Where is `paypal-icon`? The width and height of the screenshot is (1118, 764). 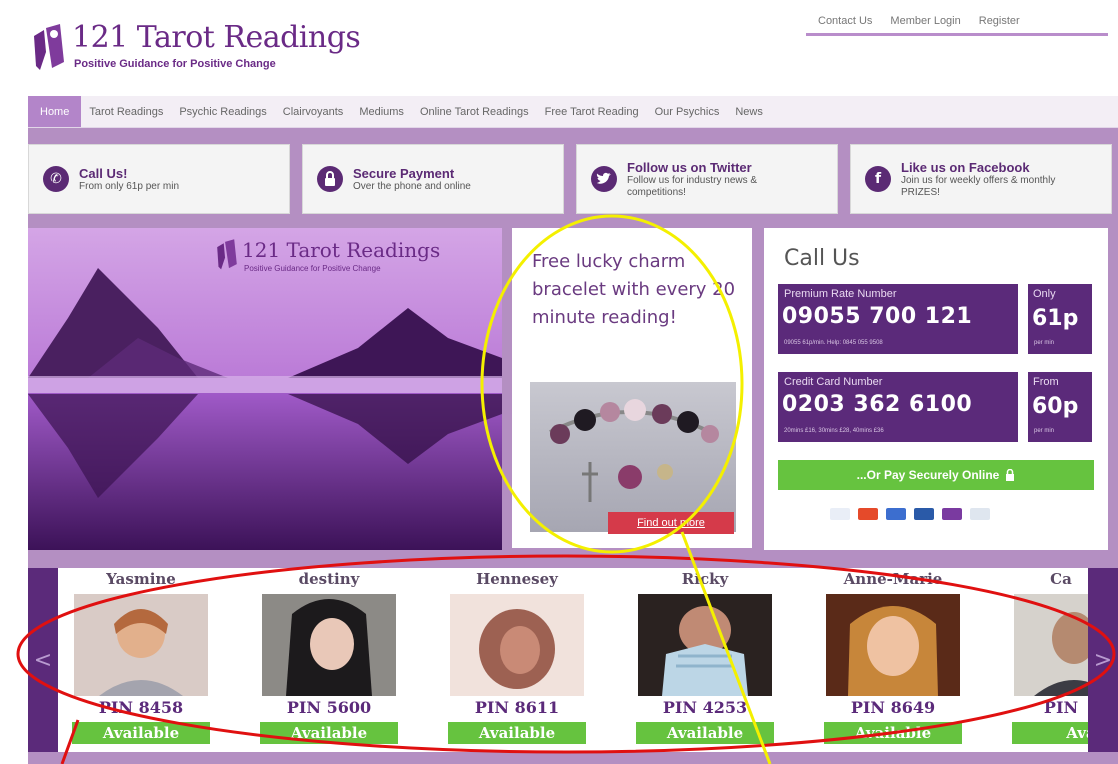 paypal-icon is located at coordinates (980, 514).